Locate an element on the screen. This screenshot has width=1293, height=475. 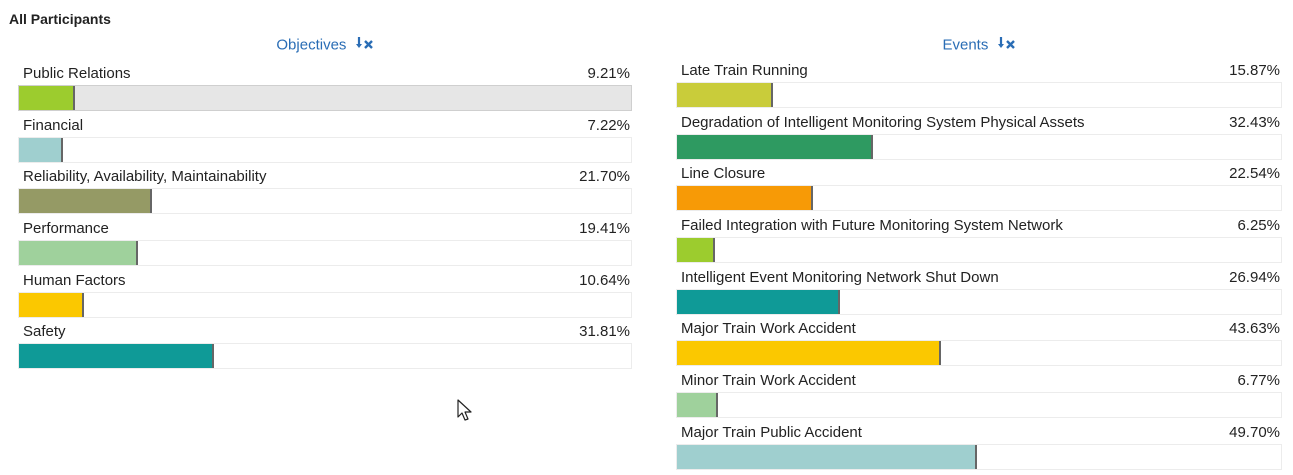
events-row-value: 49.70% is located at coordinates (1254, 432).